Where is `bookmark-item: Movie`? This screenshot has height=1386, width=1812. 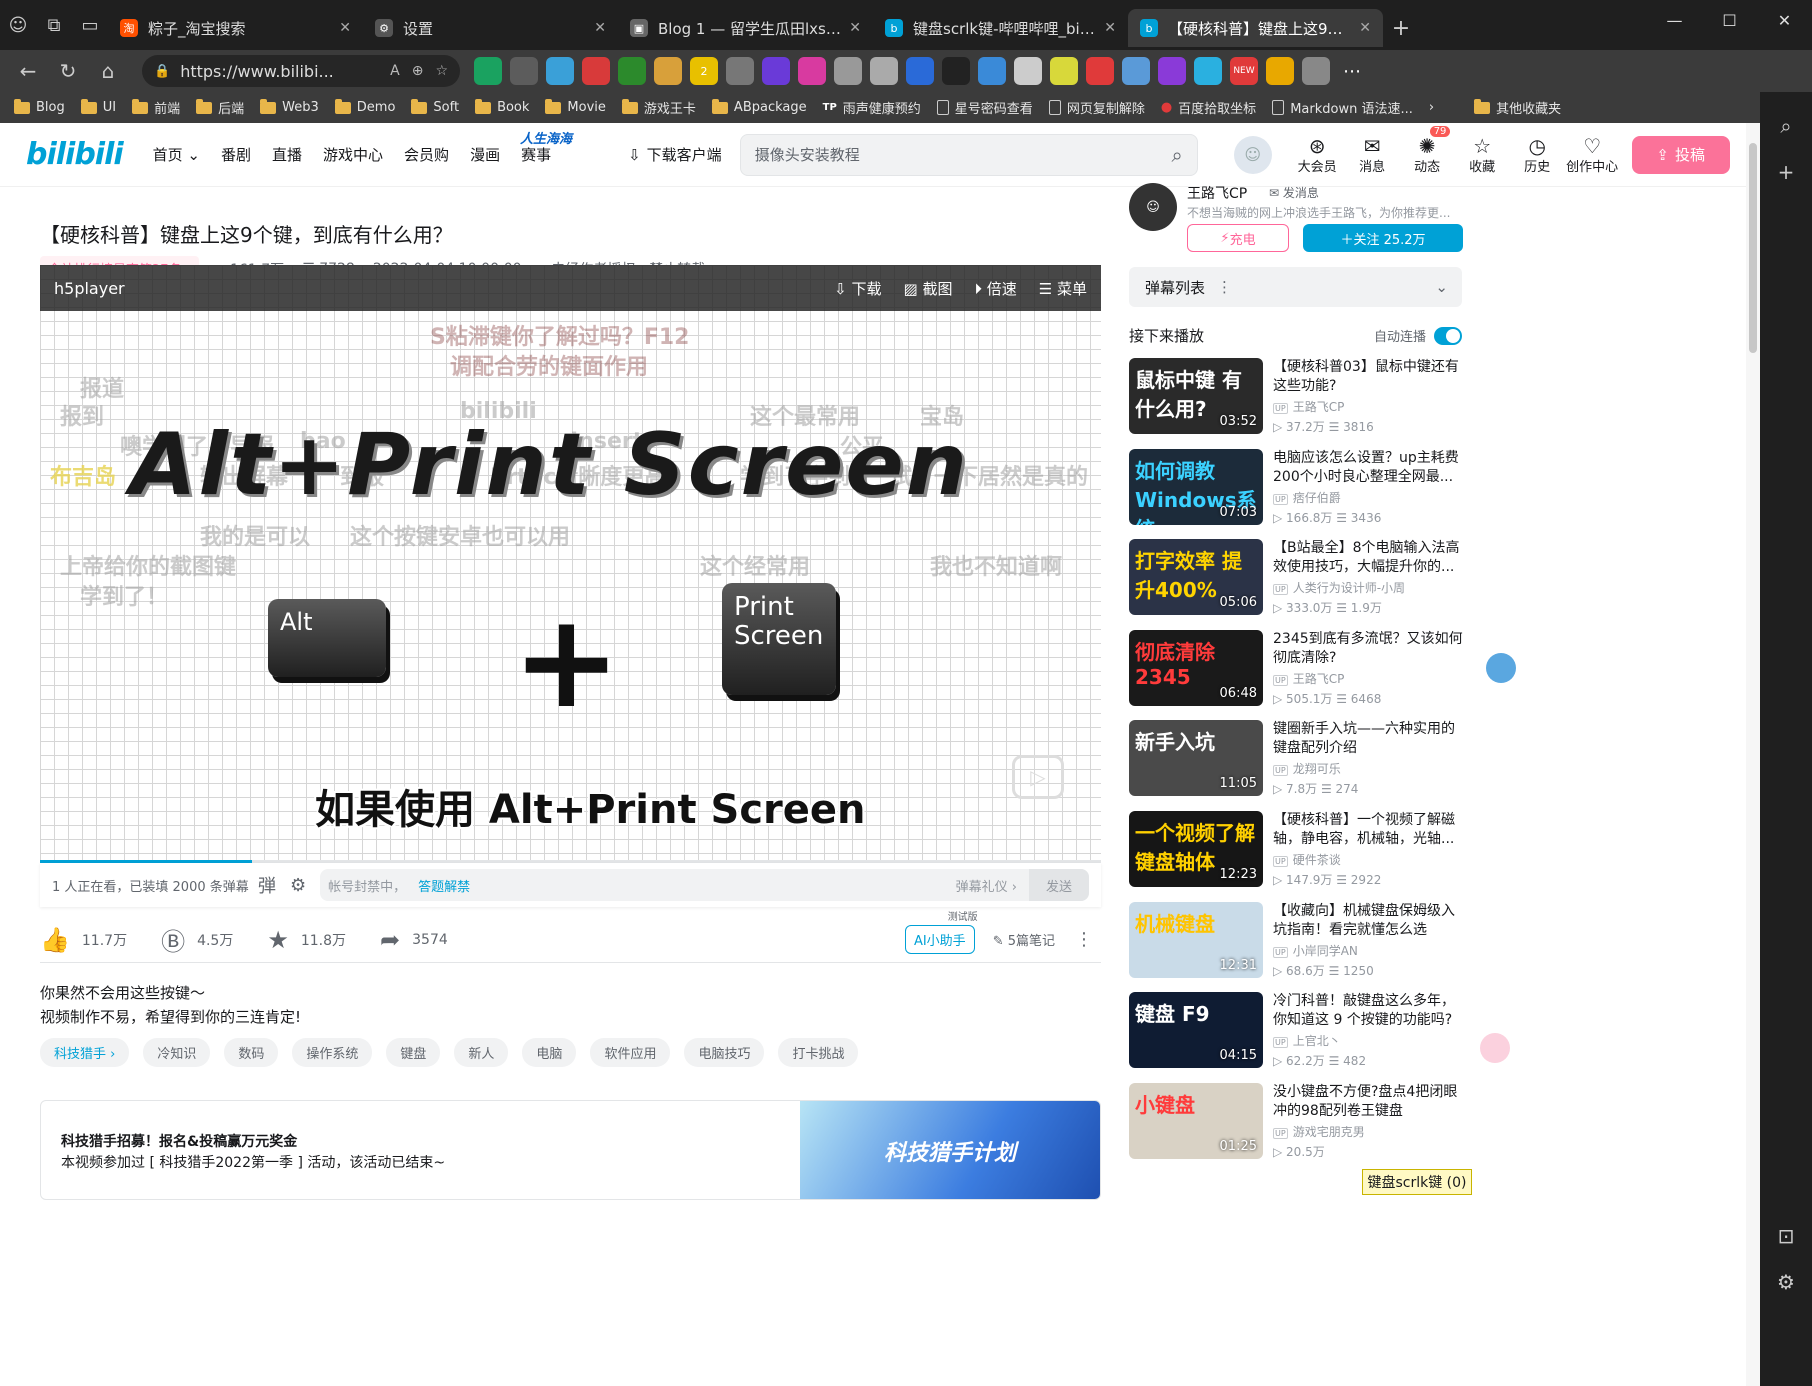 bookmark-item: Movie is located at coordinates (575, 106).